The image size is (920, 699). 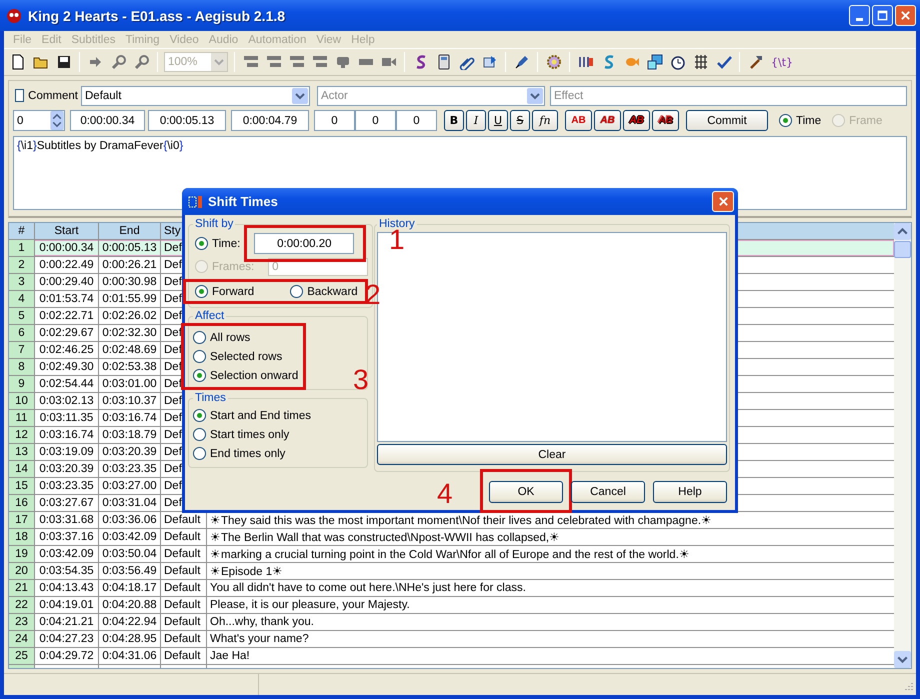 I want to click on format-button: B, so click(x=454, y=120).